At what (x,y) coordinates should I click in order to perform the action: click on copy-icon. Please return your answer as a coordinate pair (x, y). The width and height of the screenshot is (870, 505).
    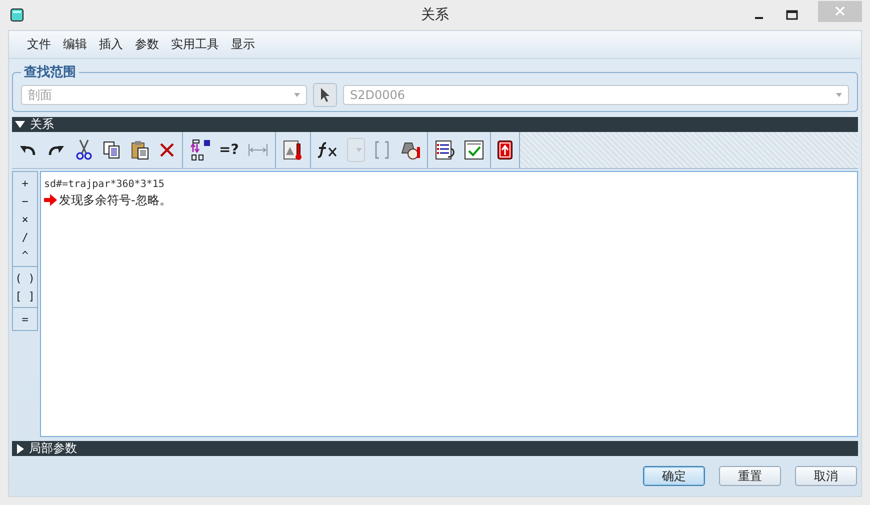
    Looking at the image, I should click on (112, 150).